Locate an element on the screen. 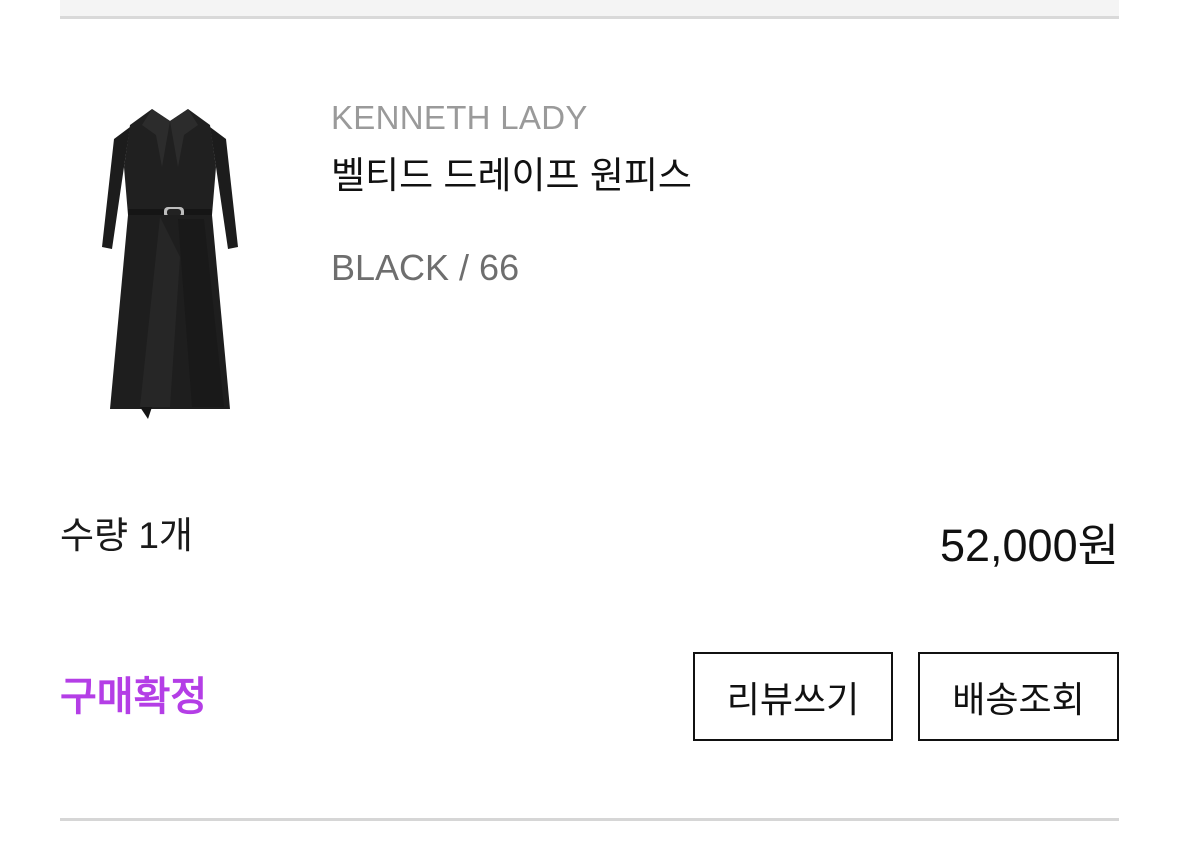 This screenshot has height=842, width=1179. section-divider is located at coordinates (589, 819).